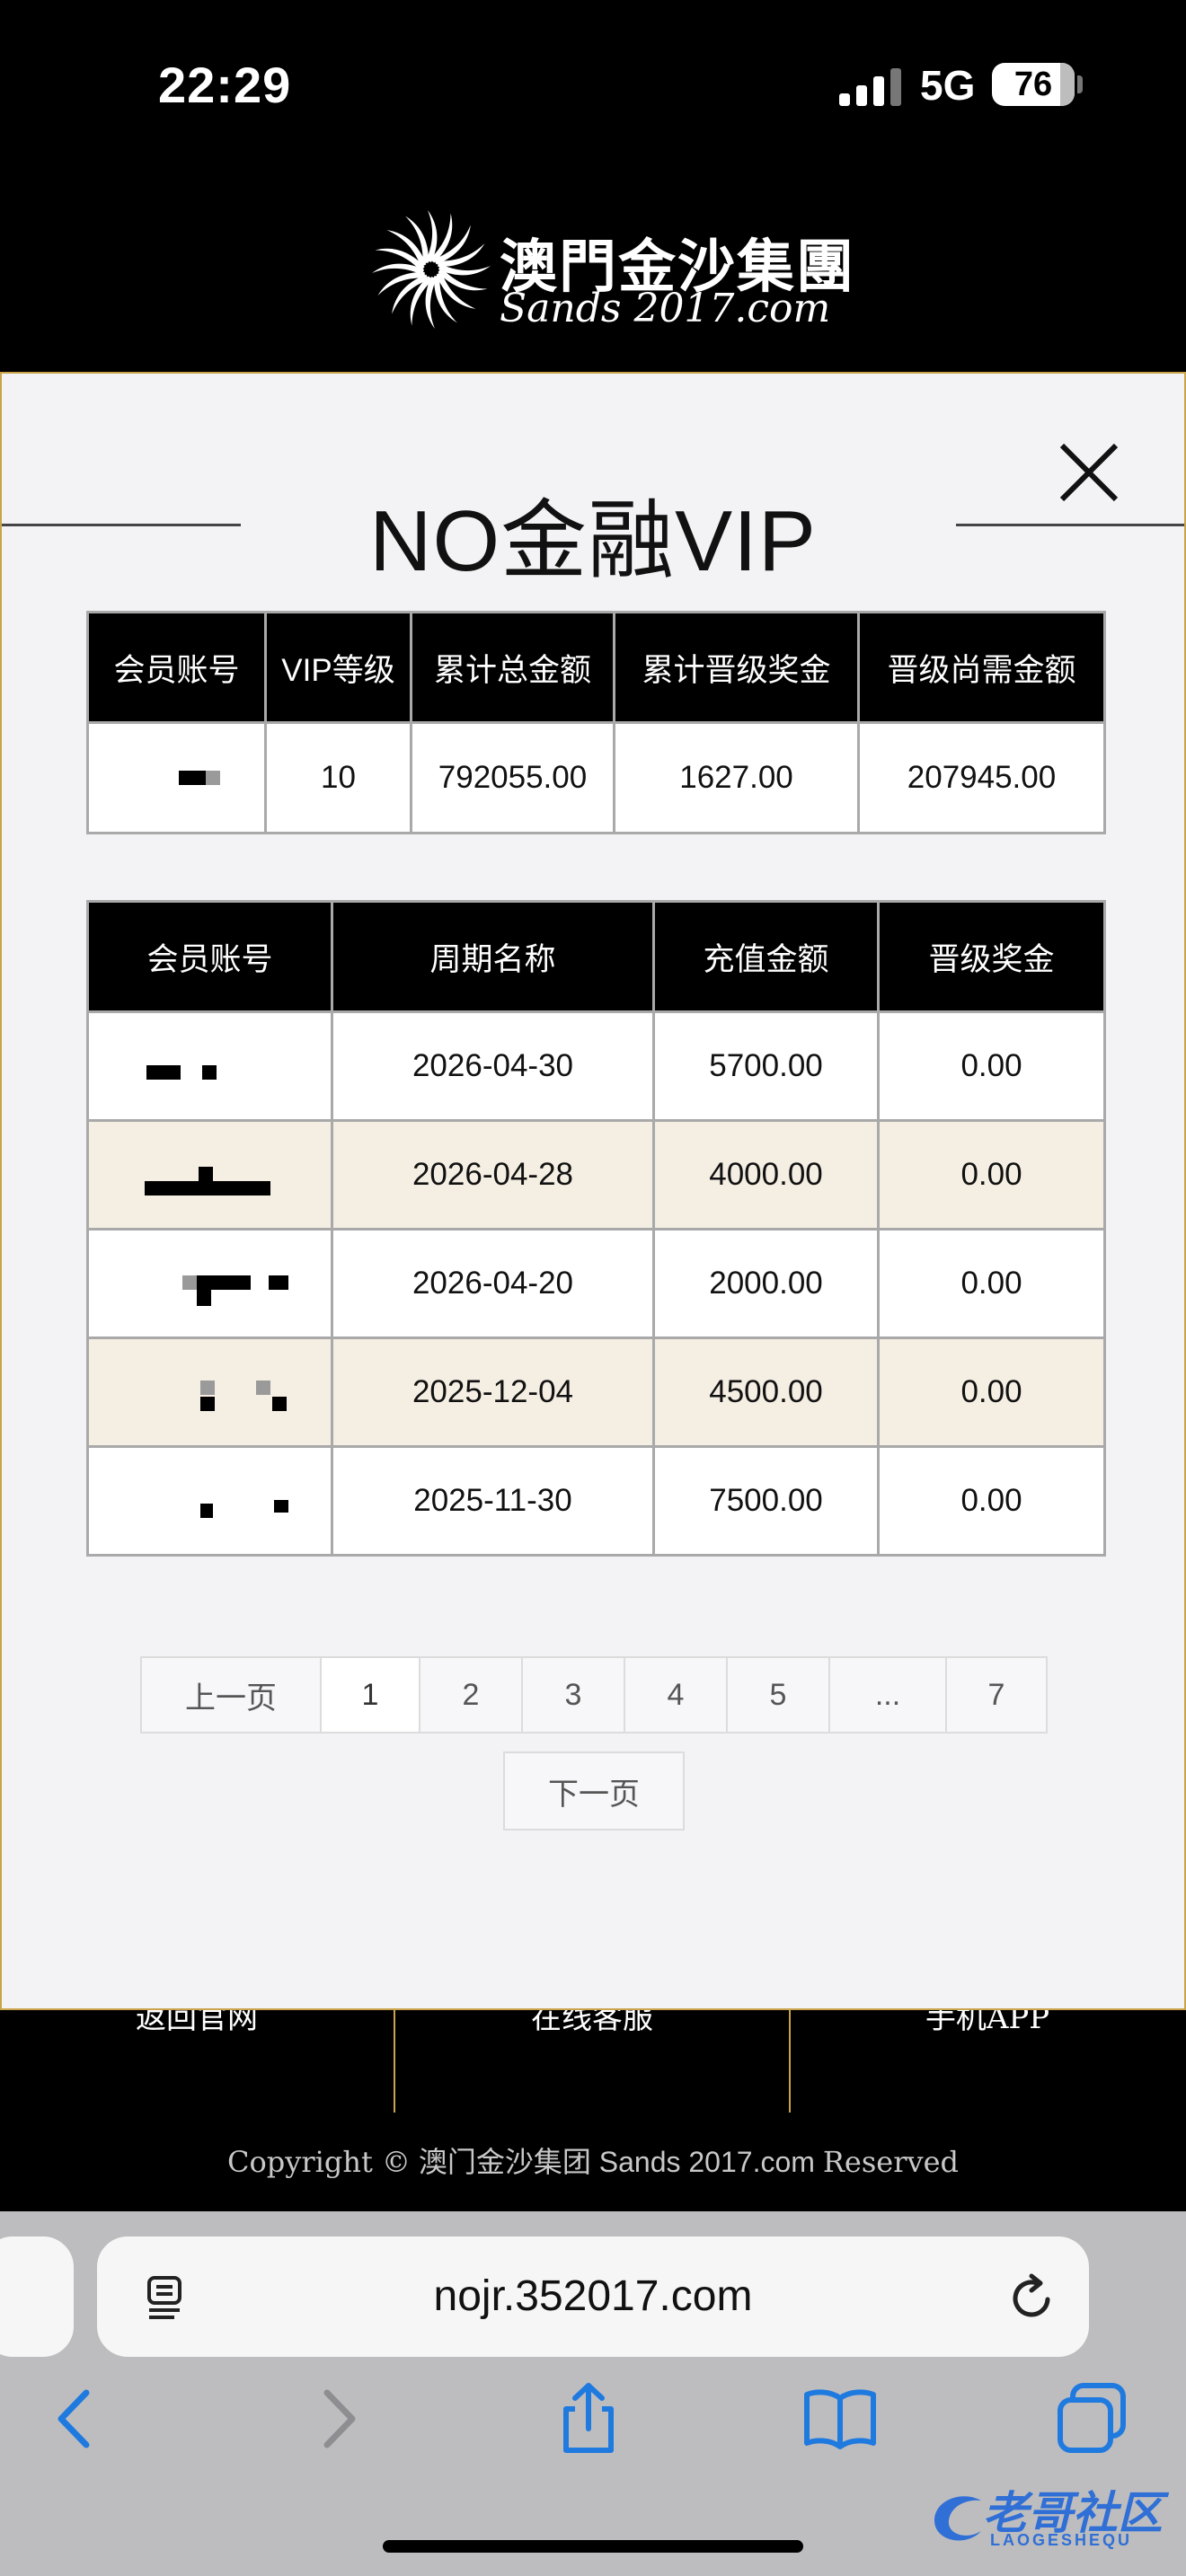 This screenshot has width=1186, height=2576. What do you see at coordinates (1080, 84) in the screenshot?
I see `battery-tip` at bounding box center [1080, 84].